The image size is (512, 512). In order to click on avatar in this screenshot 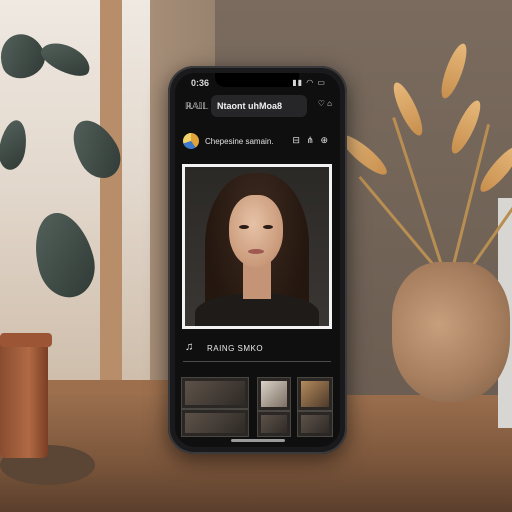, I will do `click(191, 141)`.